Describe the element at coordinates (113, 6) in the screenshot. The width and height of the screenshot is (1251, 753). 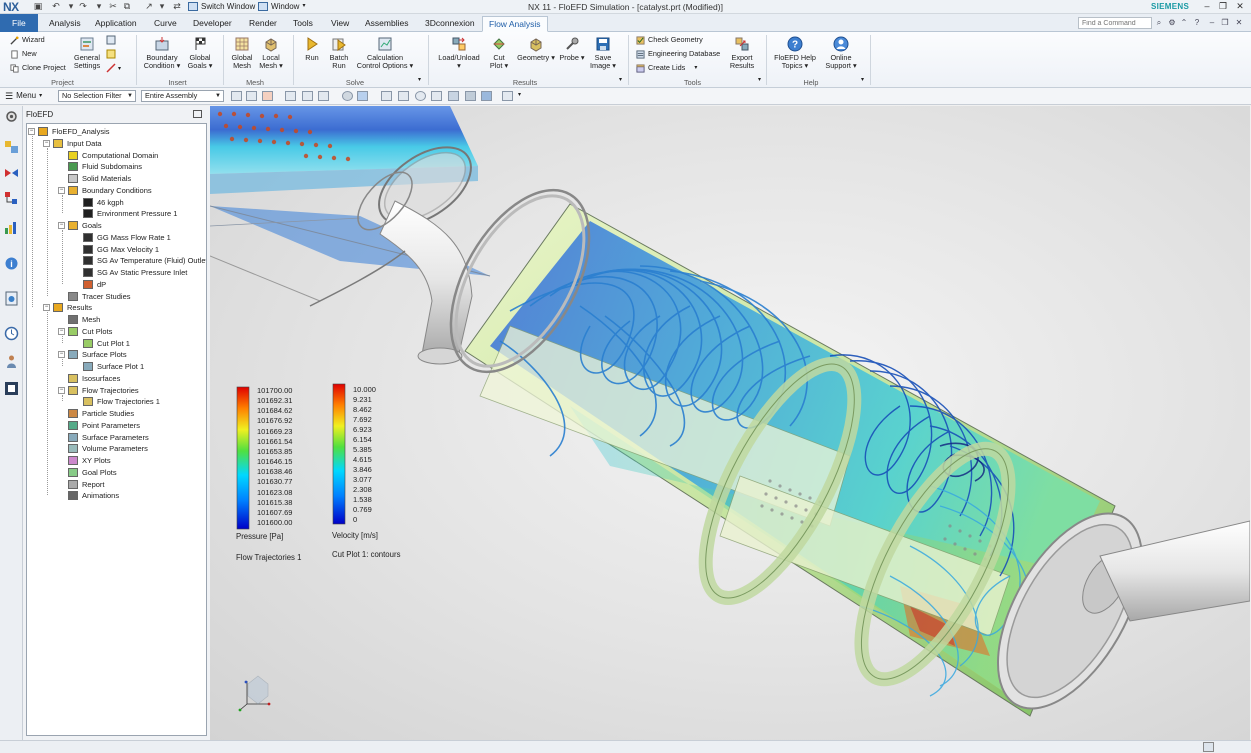
I see `cut-icon: ✂` at that location.